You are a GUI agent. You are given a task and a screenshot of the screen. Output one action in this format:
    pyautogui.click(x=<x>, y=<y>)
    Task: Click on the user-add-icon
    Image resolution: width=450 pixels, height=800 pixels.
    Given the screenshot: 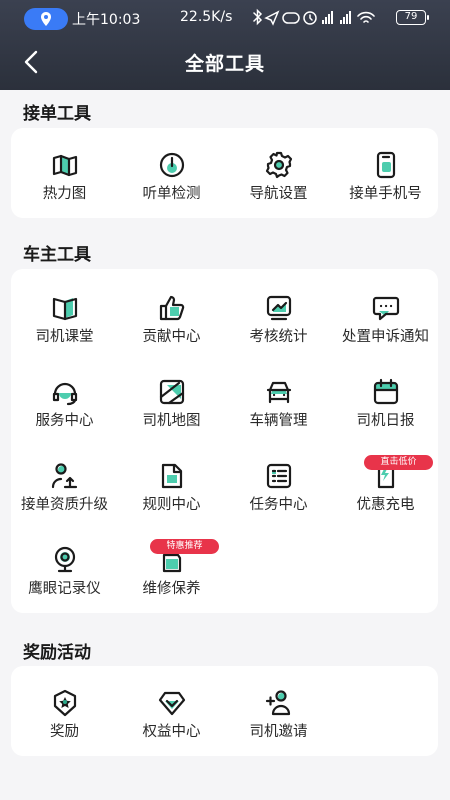 What is the action you would take?
    pyautogui.click(x=279, y=703)
    